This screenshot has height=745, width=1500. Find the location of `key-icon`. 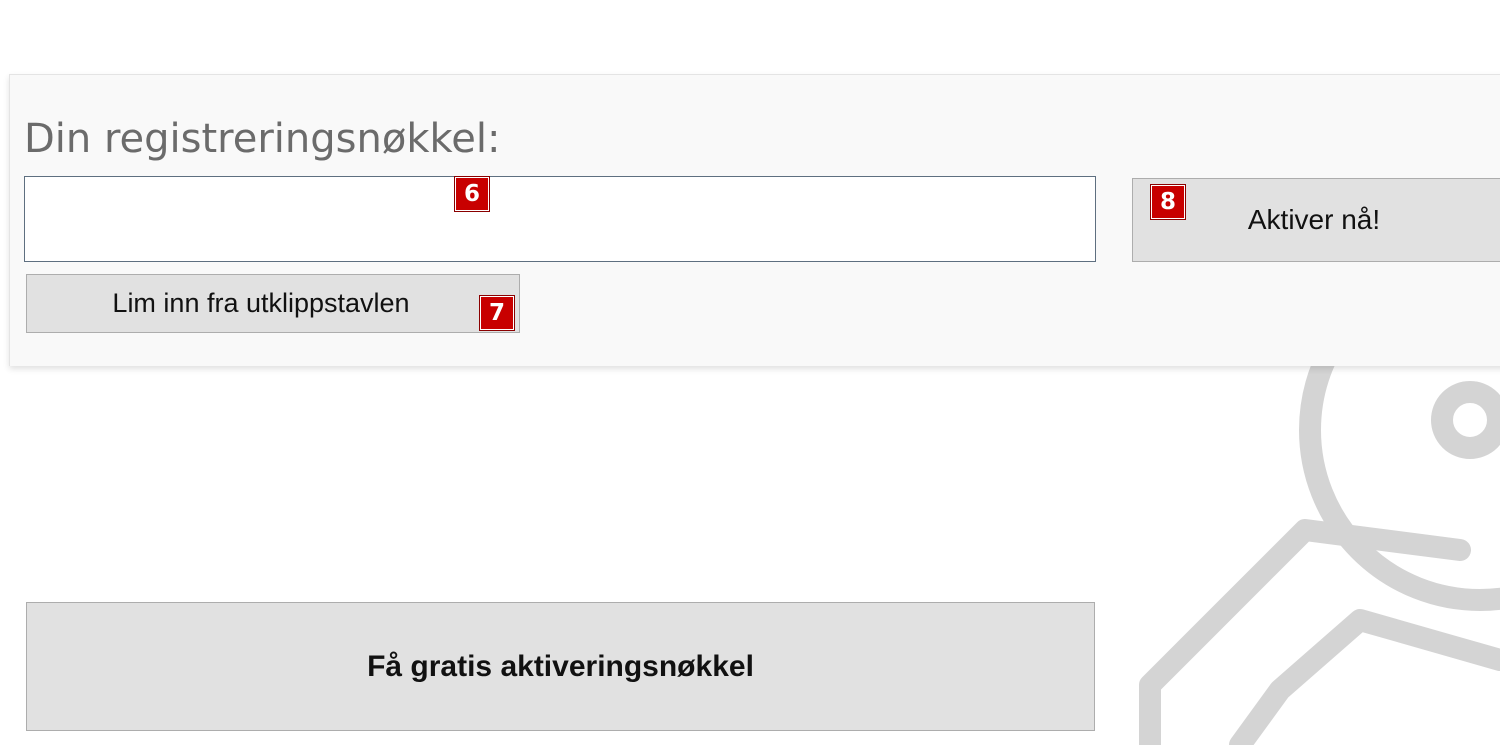

key-icon is located at coordinates (1319, 542).